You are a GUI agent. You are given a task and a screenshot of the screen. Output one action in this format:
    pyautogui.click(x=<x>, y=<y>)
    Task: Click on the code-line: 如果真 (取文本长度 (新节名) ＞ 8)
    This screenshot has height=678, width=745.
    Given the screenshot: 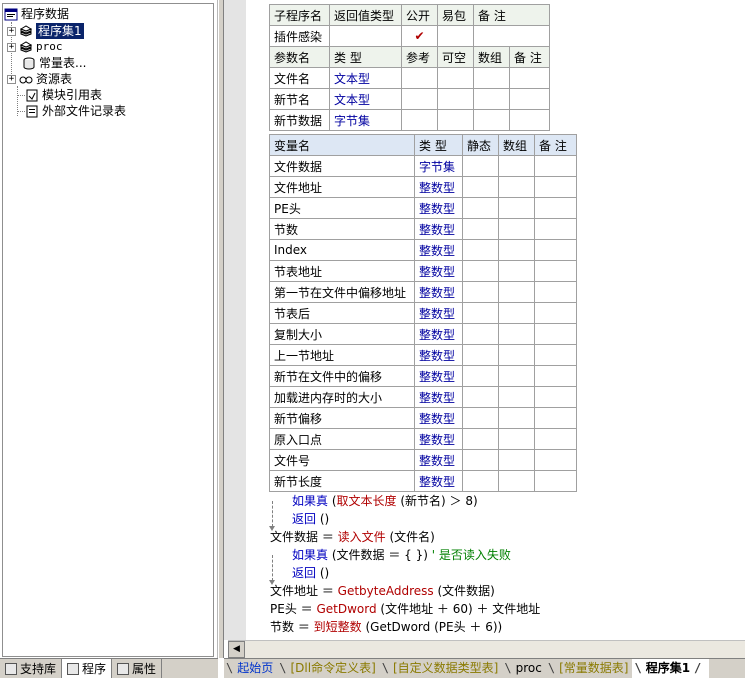 What is the action you would take?
    pyautogui.click(x=385, y=501)
    